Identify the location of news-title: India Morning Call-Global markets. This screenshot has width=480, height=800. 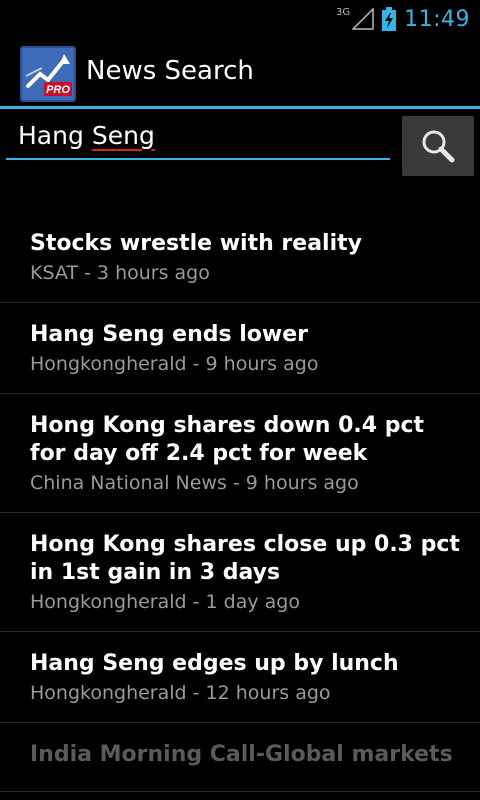
(241, 754).